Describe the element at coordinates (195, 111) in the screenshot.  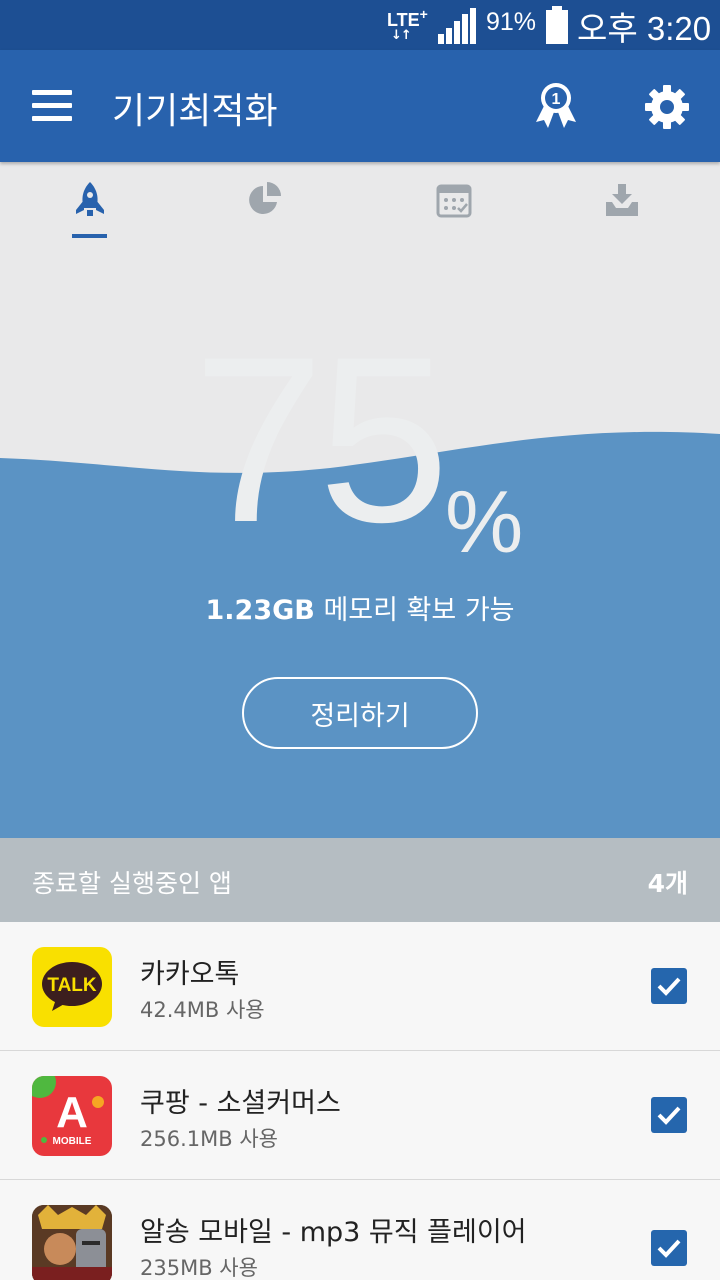
I see `page-title: 기기최적화` at that location.